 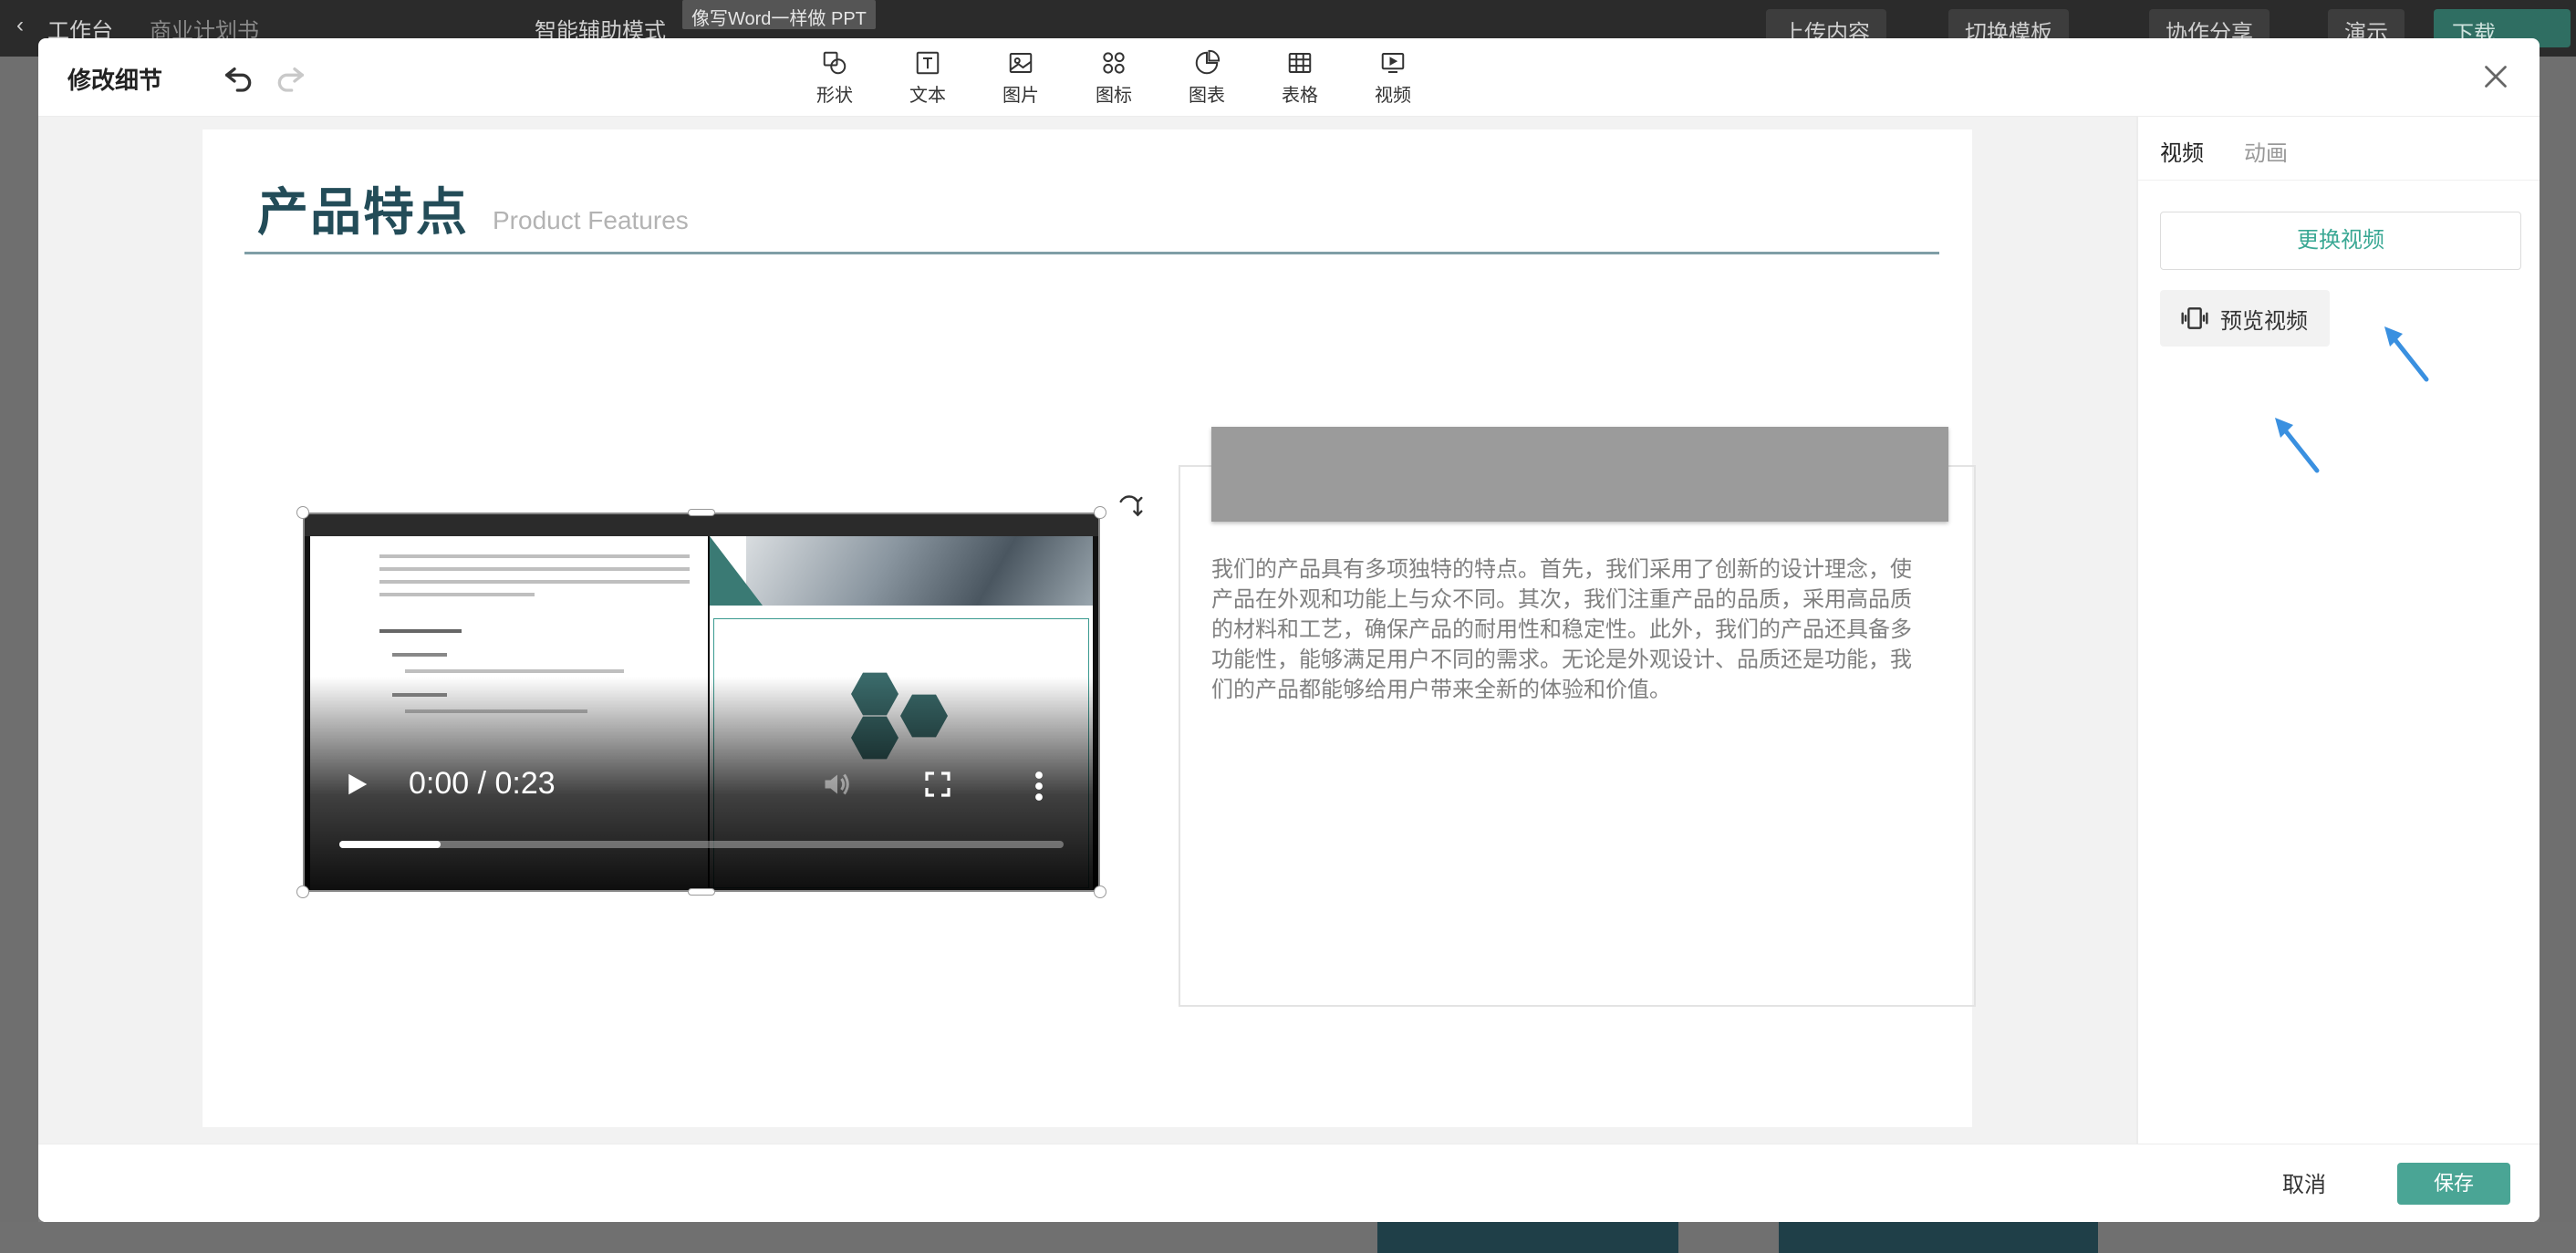 I want to click on tool-text: 文本, so click(x=927, y=79).